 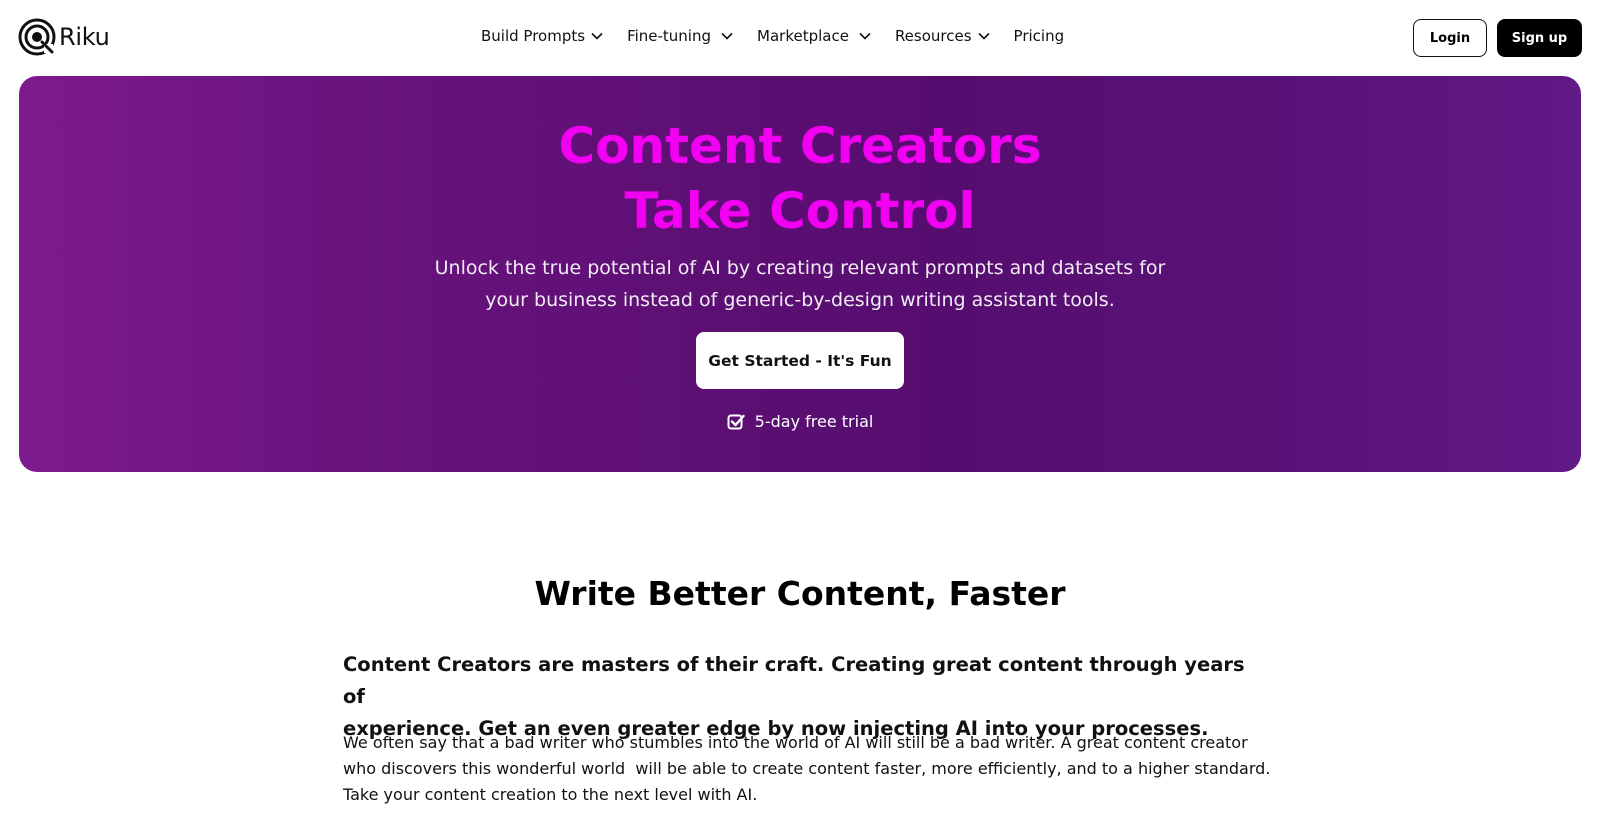 What do you see at coordinates (800, 360) in the screenshot?
I see `get-started-button: Get Started - It's Fun` at bounding box center [800, 360].